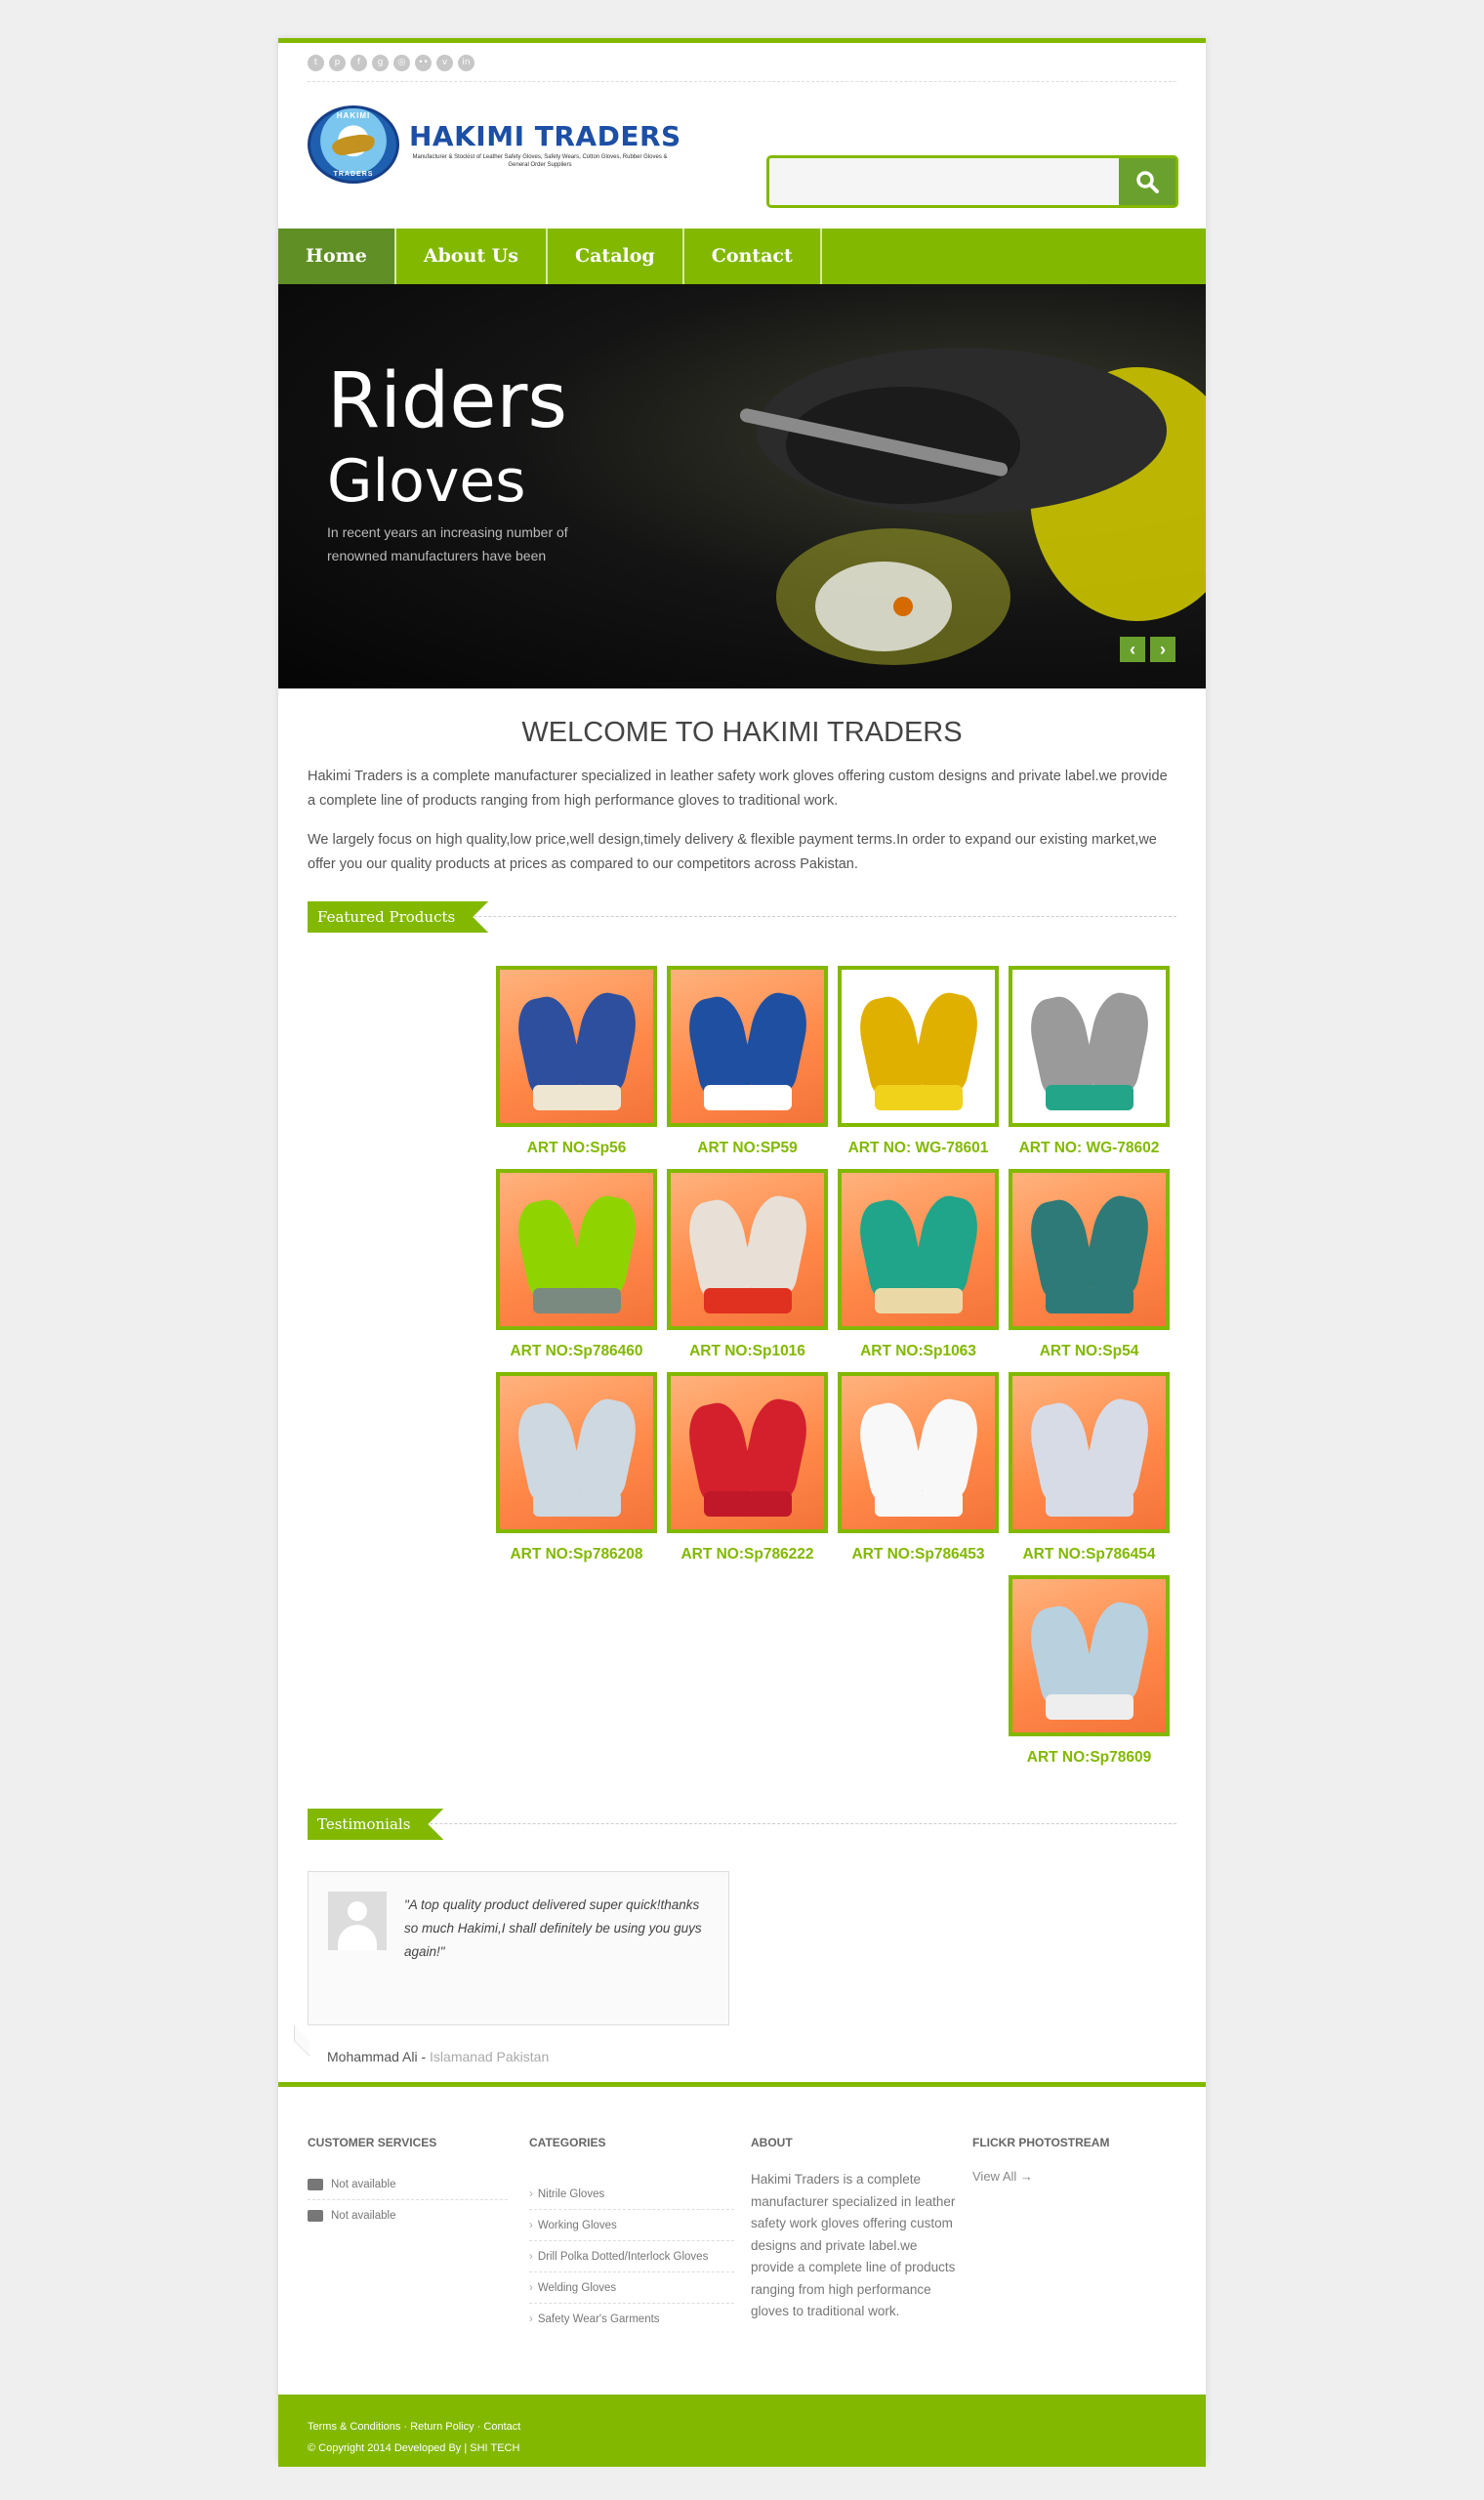 This screenshot has width=1484, height=2500. I want to click on product-card: ART NO:Sp1063, so click(919, 1264).